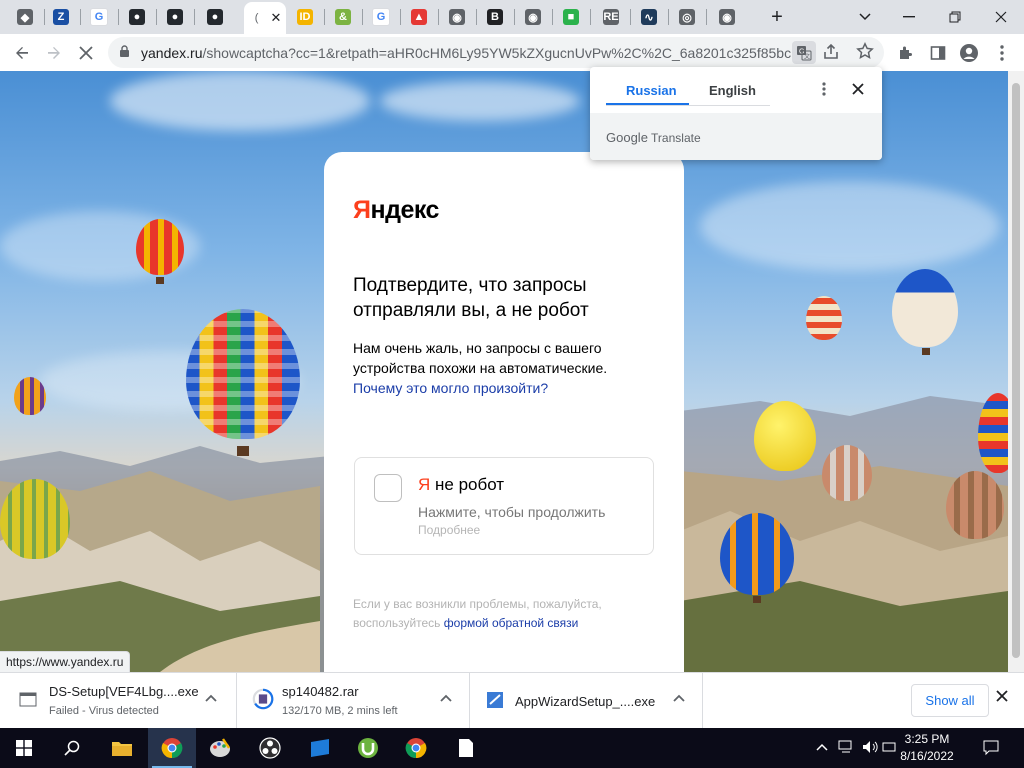 Image resolution: width=1024 pixels, height=768 pixels. Describe the element at coordinates (727, 17) in the screenshot. I see `tab-19: ◉` at that location.